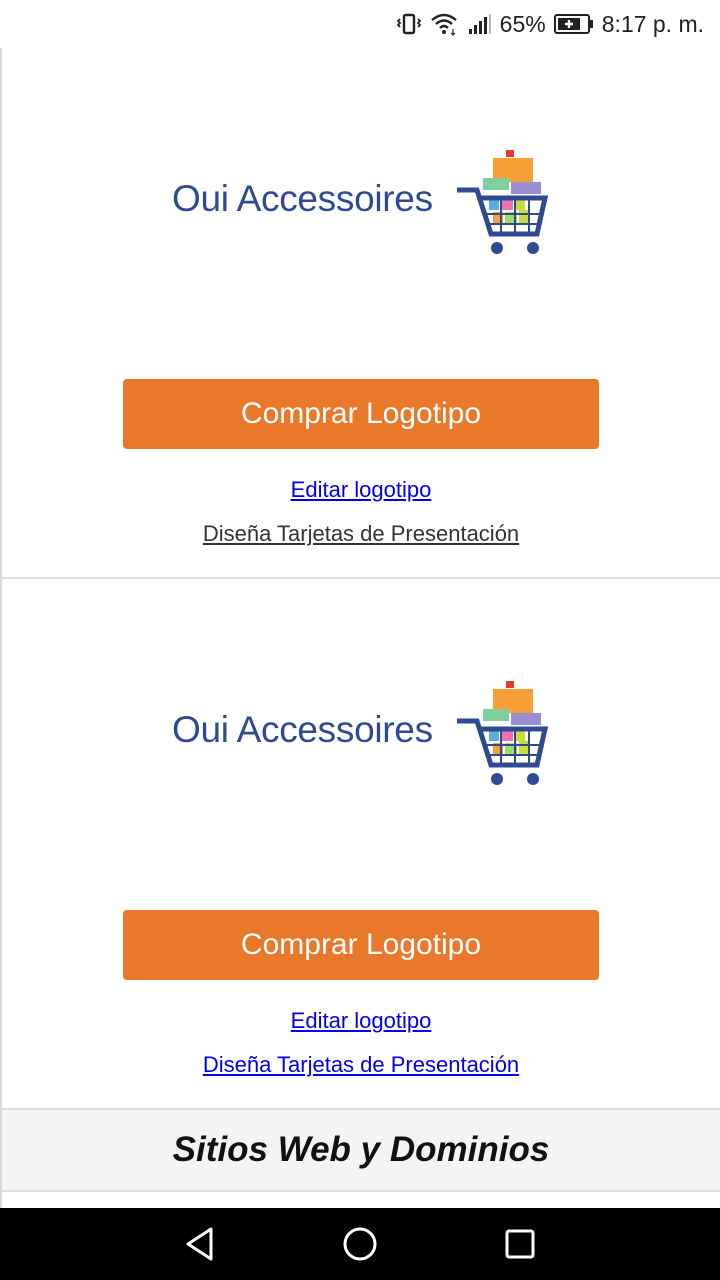 This screenshot has width=720, height=1280. What do you see at coordinates (573, 24) in the screenshot?
I see `battery-icon` at bounding box center [573, 24].